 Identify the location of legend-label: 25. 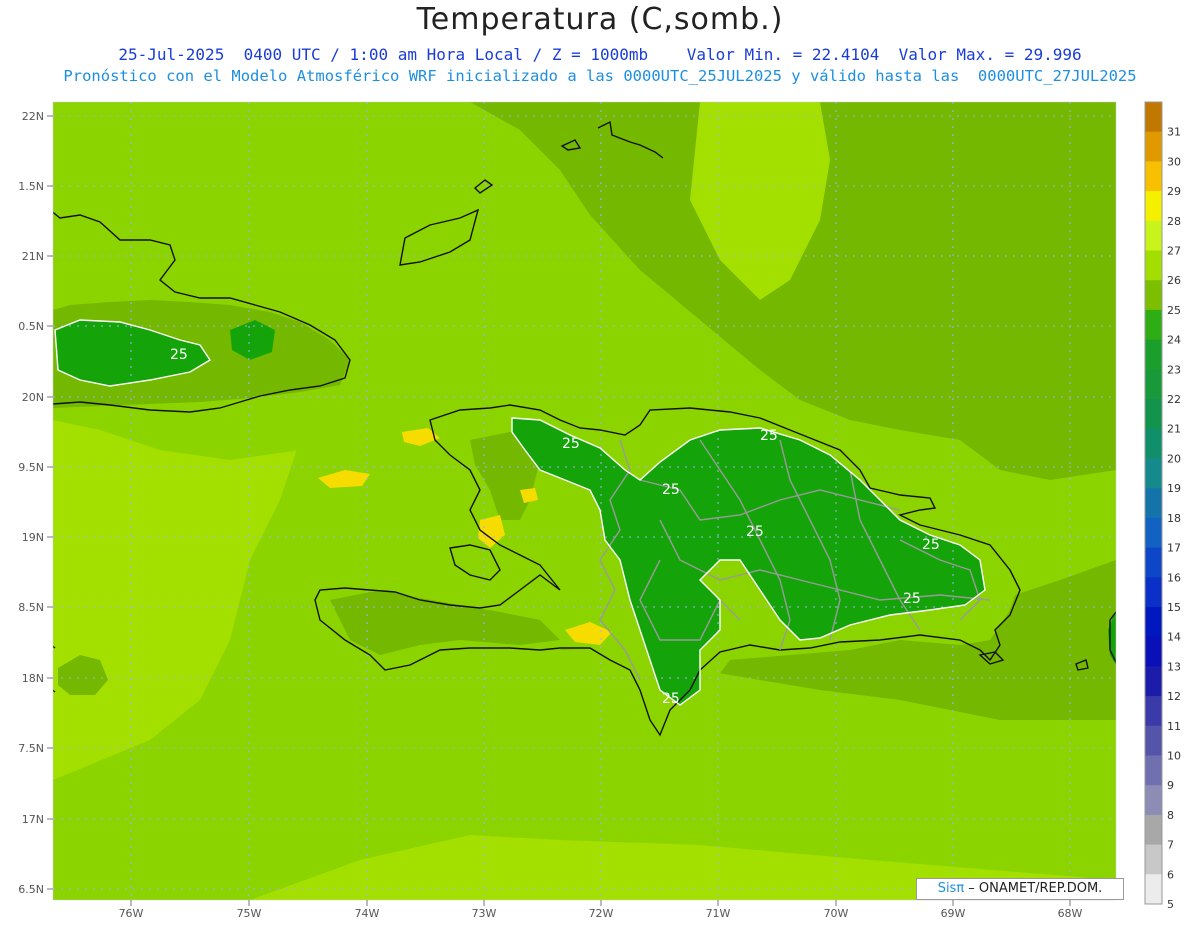
(1174, 310).